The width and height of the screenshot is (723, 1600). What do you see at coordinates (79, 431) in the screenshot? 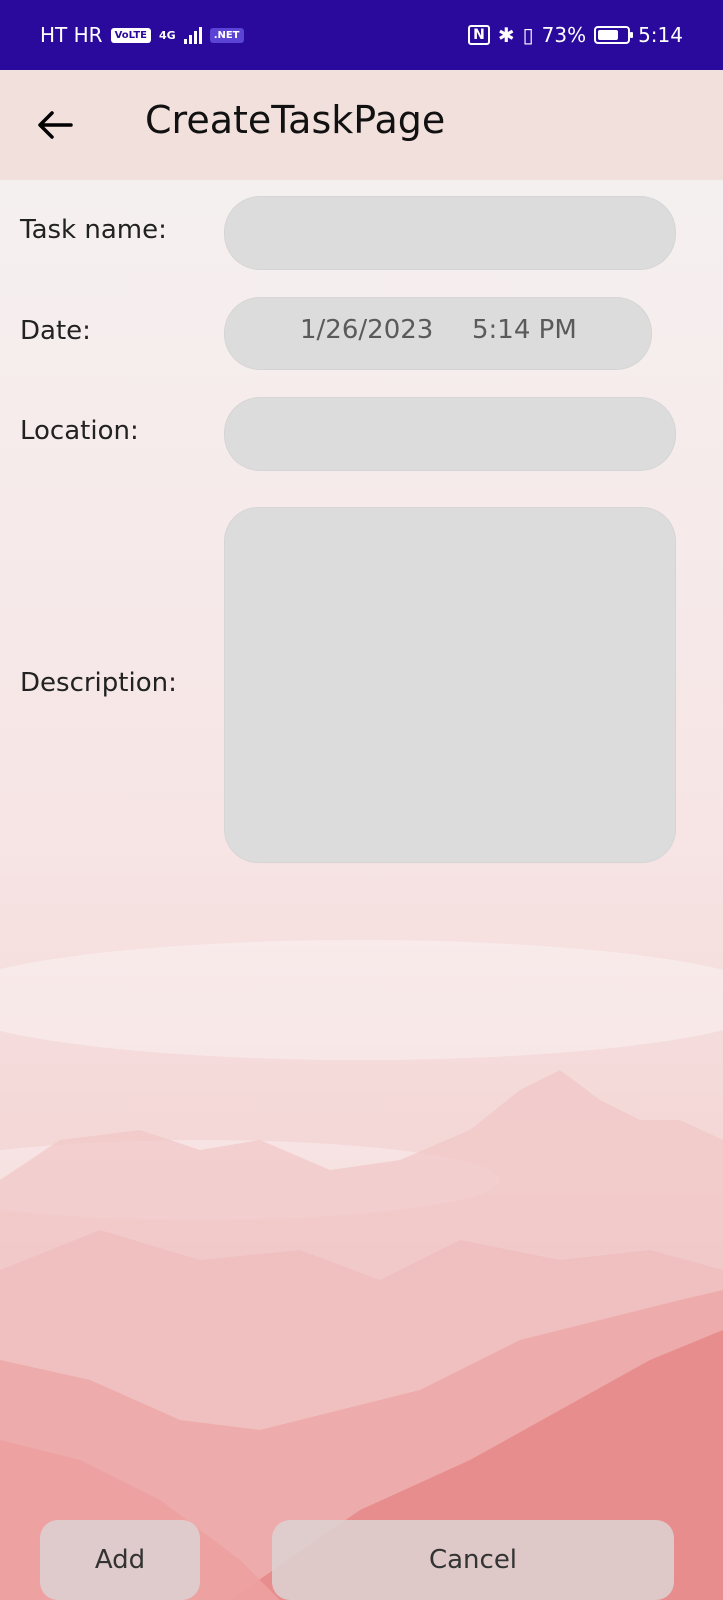
I see `location-label: Location:` at bounding box center [79, 431].